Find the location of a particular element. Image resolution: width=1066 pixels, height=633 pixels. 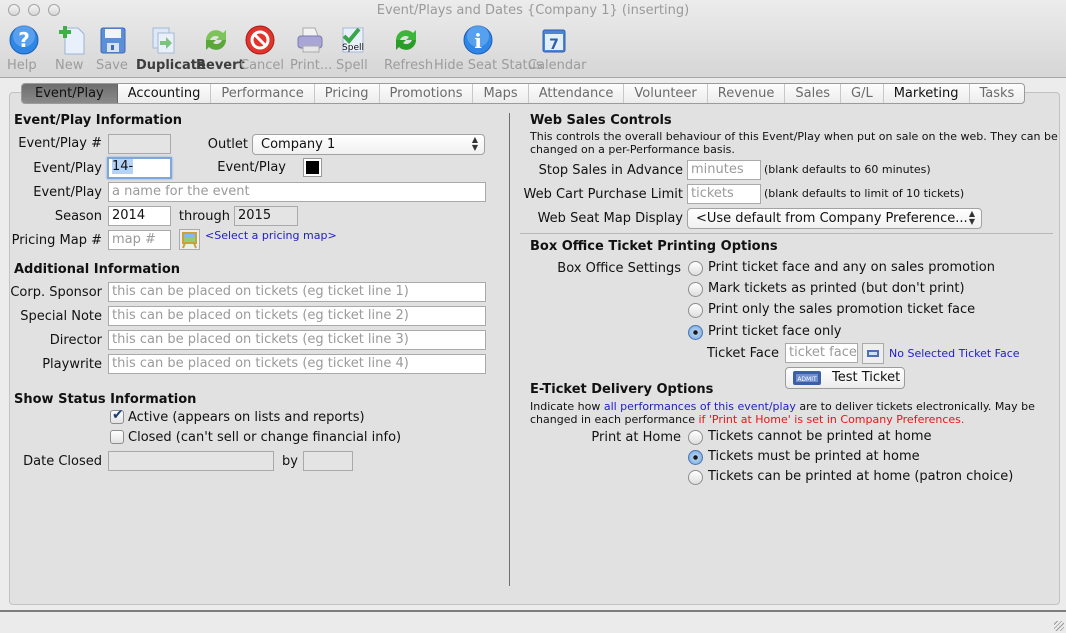

event-number-label: Event/Play # is located at coordinates (60, 143).